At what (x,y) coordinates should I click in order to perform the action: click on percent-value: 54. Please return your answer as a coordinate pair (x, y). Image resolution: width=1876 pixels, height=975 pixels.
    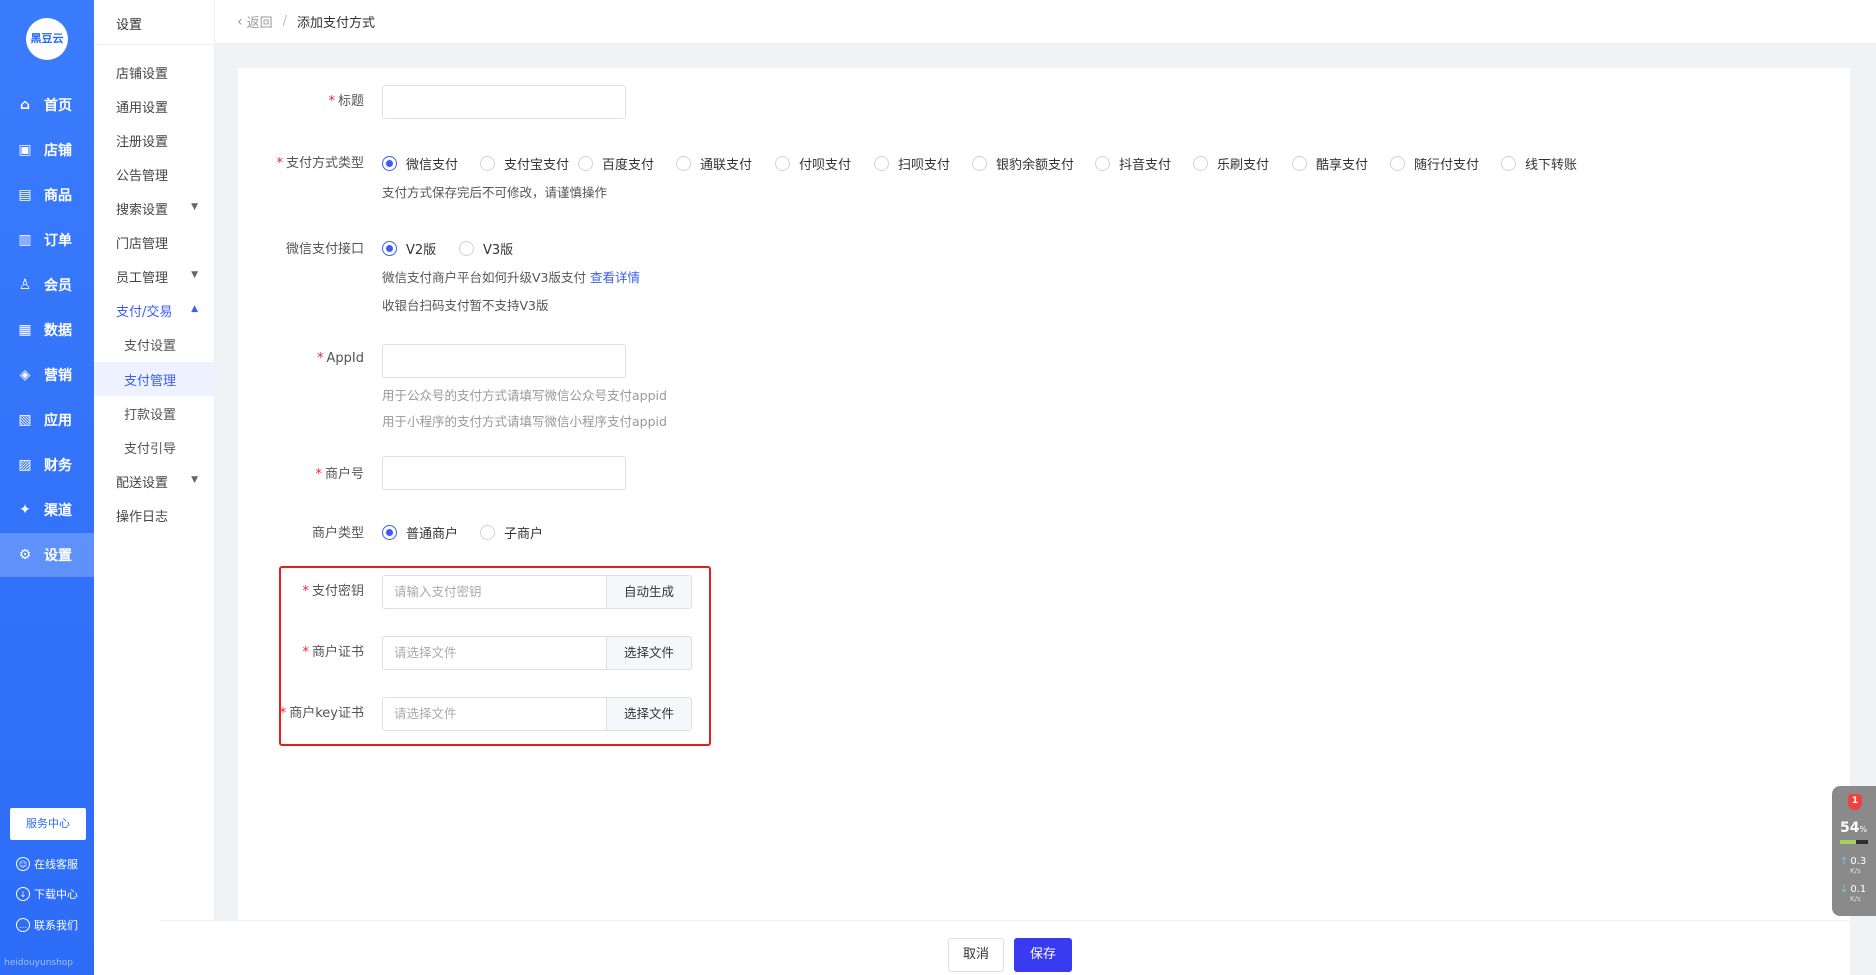
    Looking at the image, I should click on (1850, 828).